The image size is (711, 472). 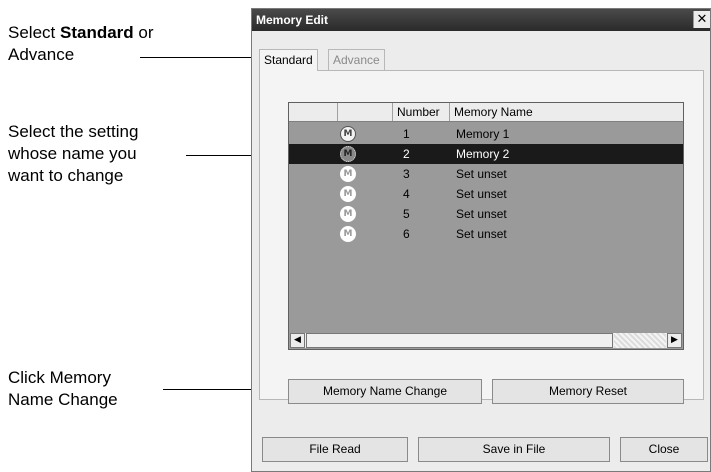 I want to click on column-header-memory-name: Memory Name, so click(x=566, y=112).